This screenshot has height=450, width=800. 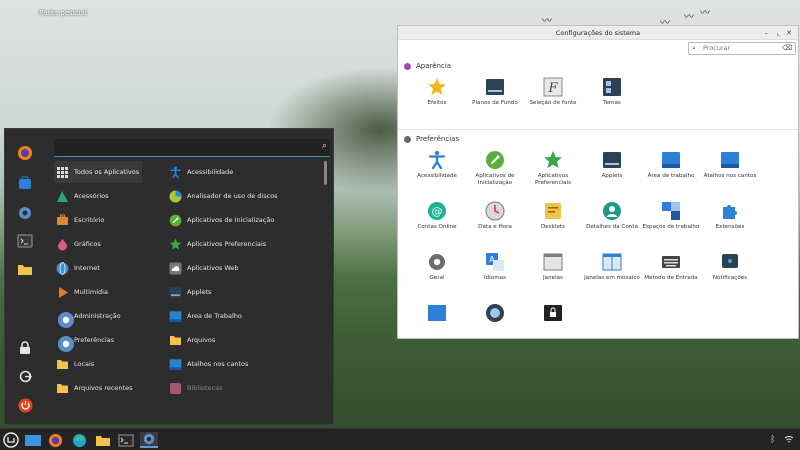 I want to click on menu-category-1: Acessórios, so click(x=104, y=196).